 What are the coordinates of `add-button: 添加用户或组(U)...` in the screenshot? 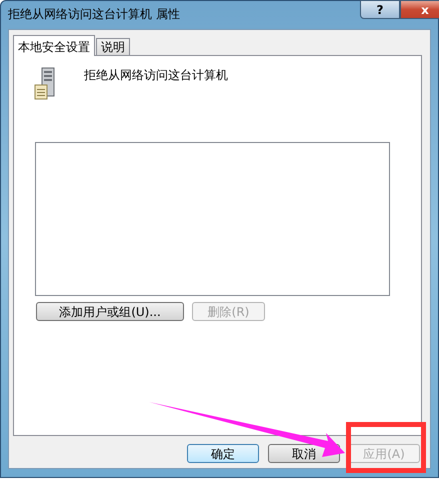 It's located at (110, 311).